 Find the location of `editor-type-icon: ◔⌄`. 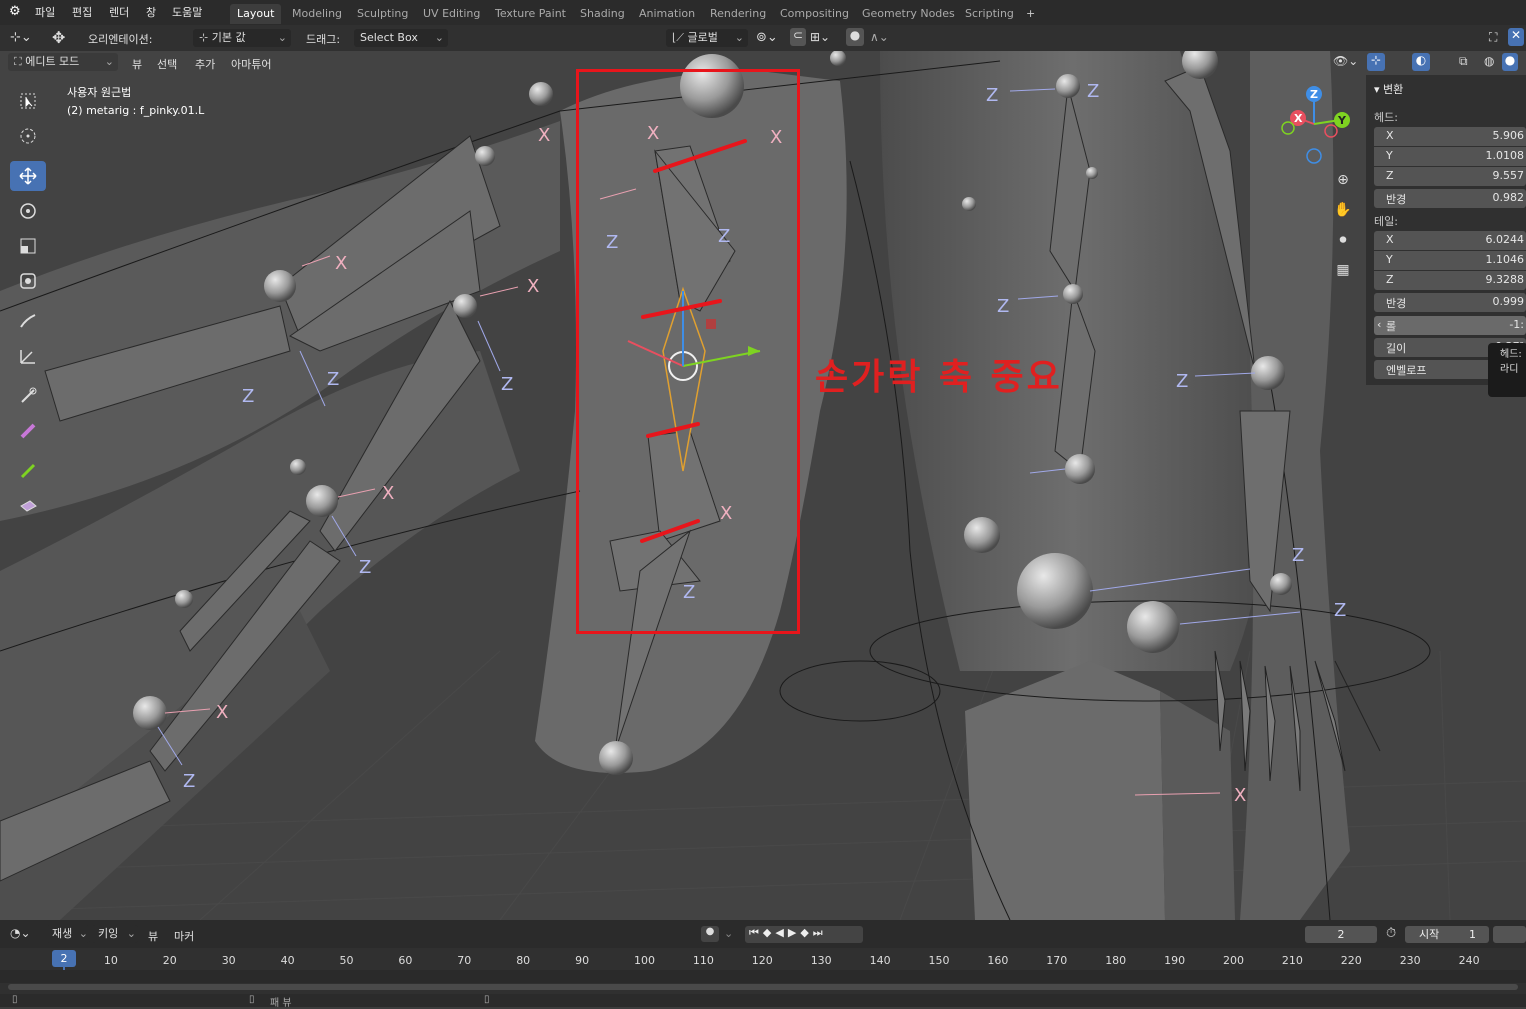

editor-type-icon: ◔⌄ is located at coordinates (20, 933).